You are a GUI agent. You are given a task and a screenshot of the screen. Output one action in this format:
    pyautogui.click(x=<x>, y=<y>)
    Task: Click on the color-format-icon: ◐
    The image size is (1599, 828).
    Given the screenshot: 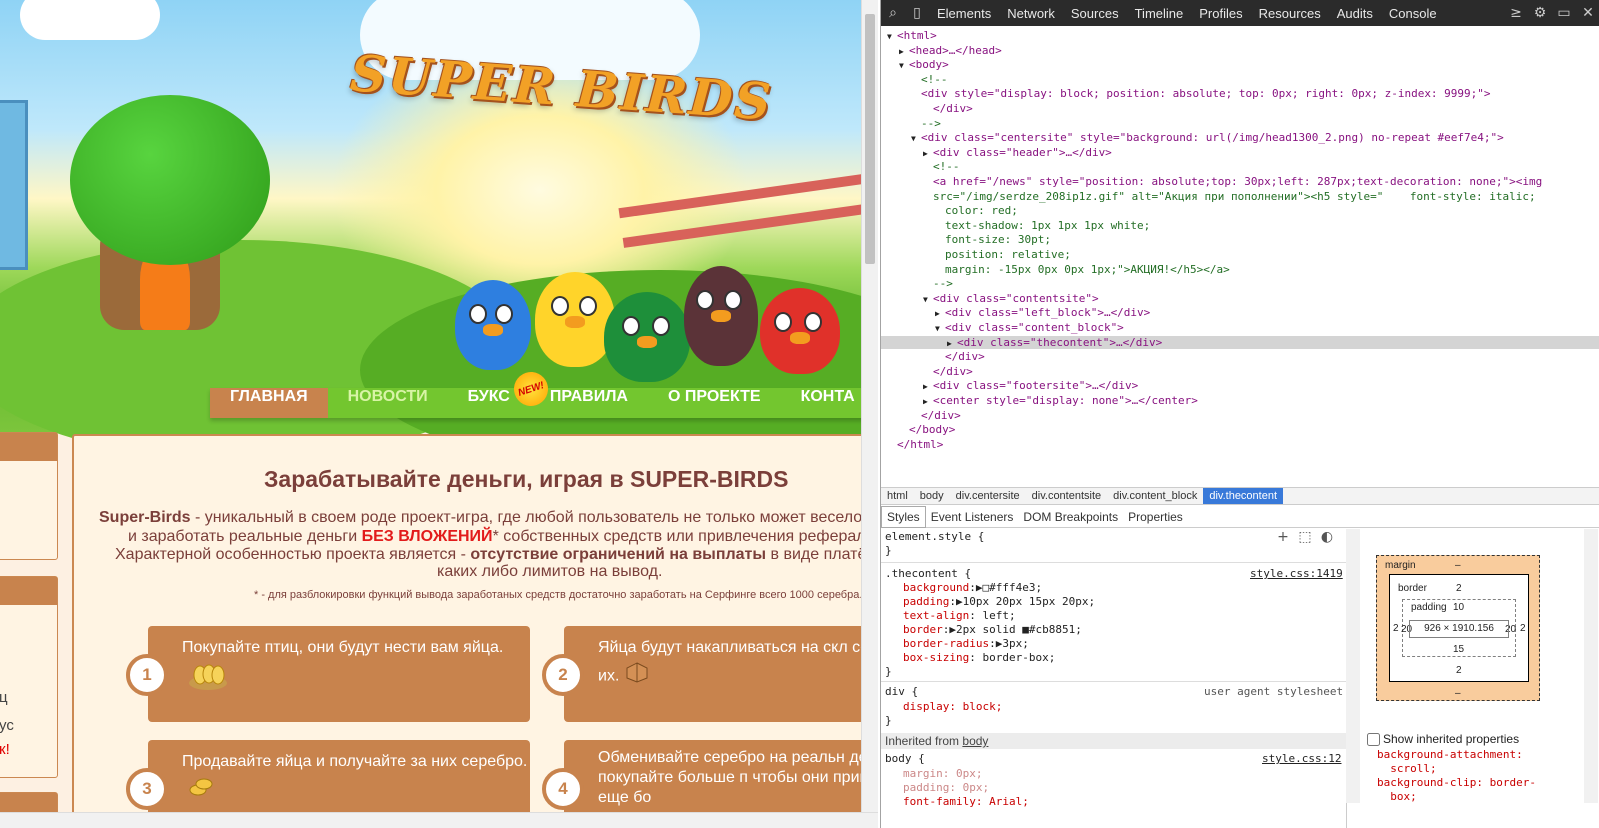 What is the action you would take?
    pyautogui.click(x=1327, y=537)
    